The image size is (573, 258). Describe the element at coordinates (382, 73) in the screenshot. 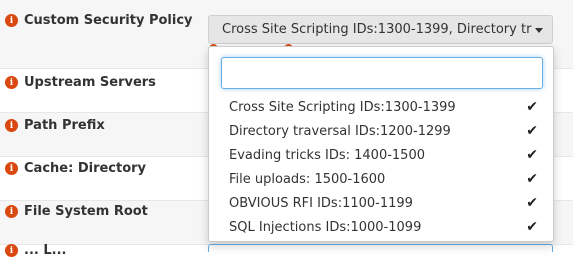

I see `dropdown-search-input` at that location.